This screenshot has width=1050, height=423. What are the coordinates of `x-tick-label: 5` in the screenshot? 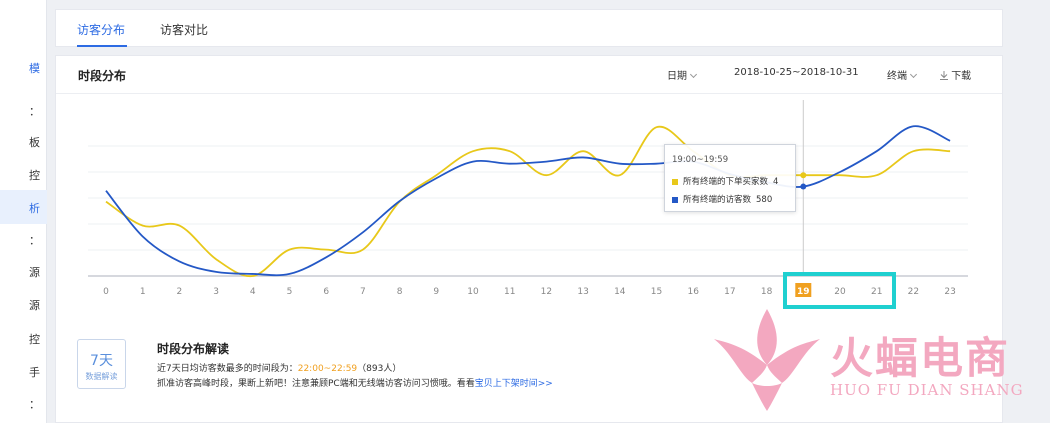 It's located at (290, 292).